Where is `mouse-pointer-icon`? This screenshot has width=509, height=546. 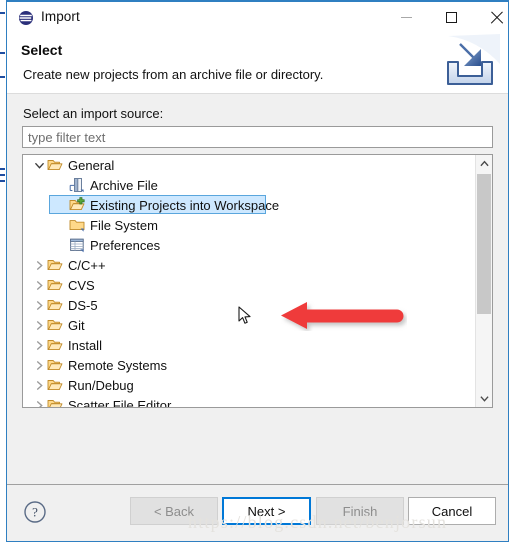 mouse-pointer-icon is located at coordinates (245, 316).